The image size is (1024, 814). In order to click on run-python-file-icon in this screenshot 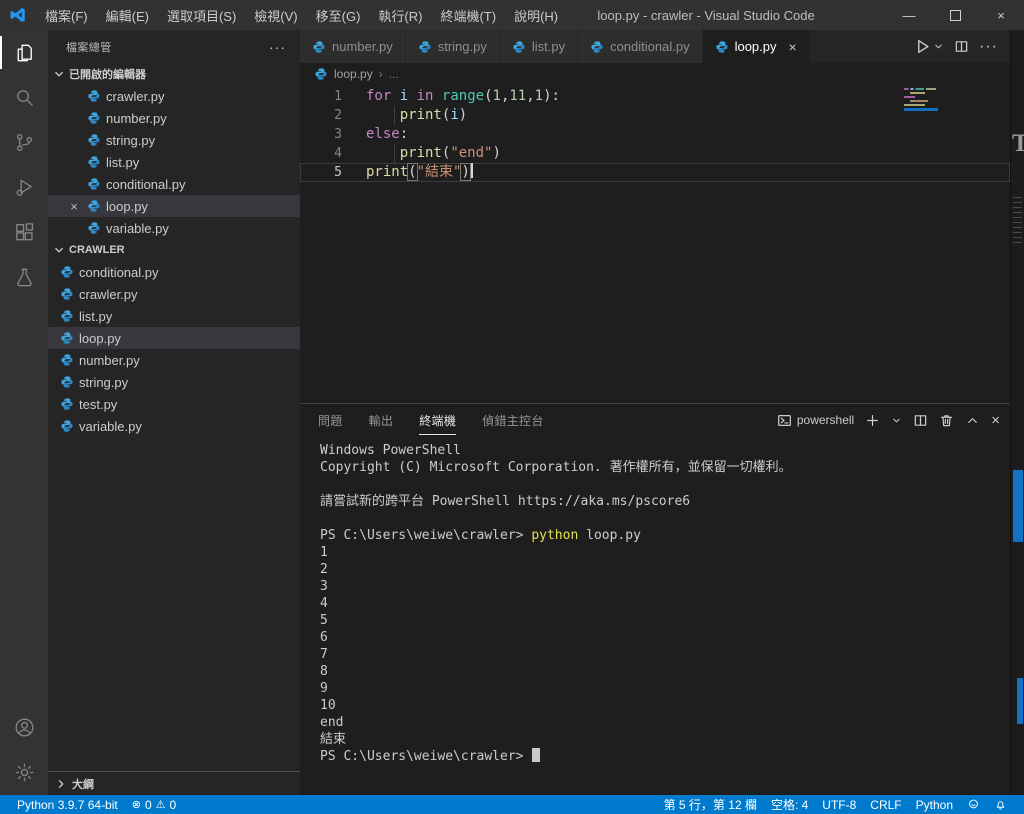, I will do `click(922, 46)`.